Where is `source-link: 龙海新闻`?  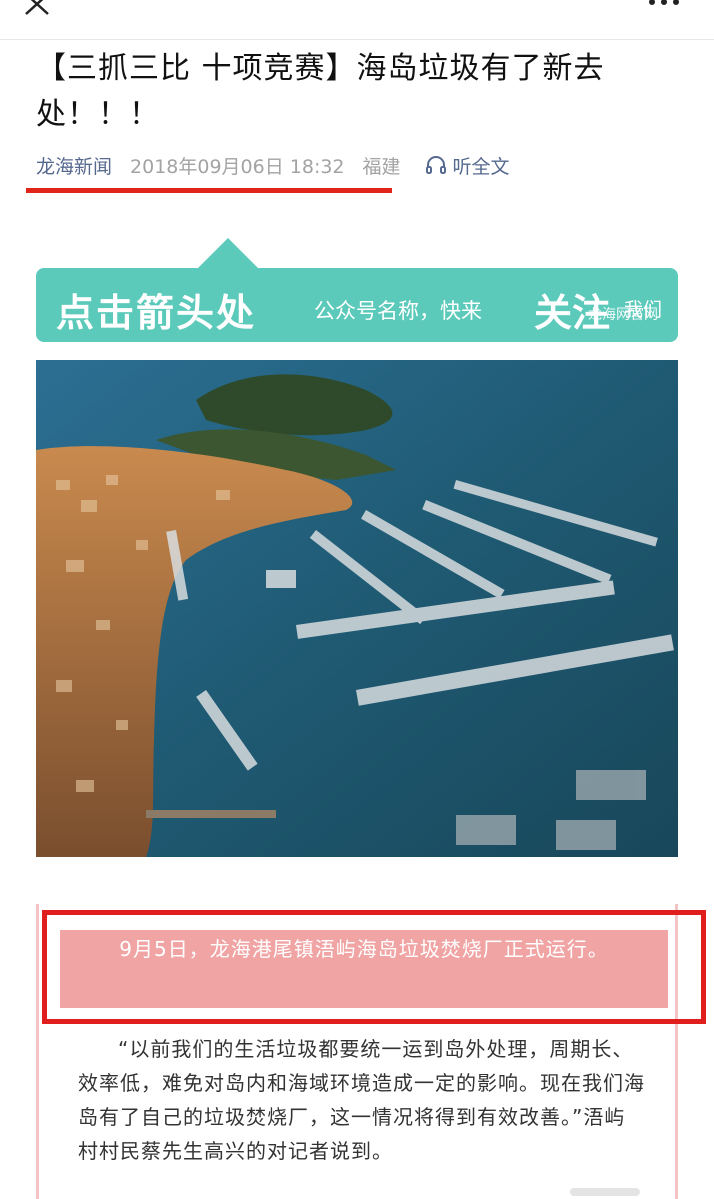 source-link: 龙海新闻 is located at coordinates (74, 165).